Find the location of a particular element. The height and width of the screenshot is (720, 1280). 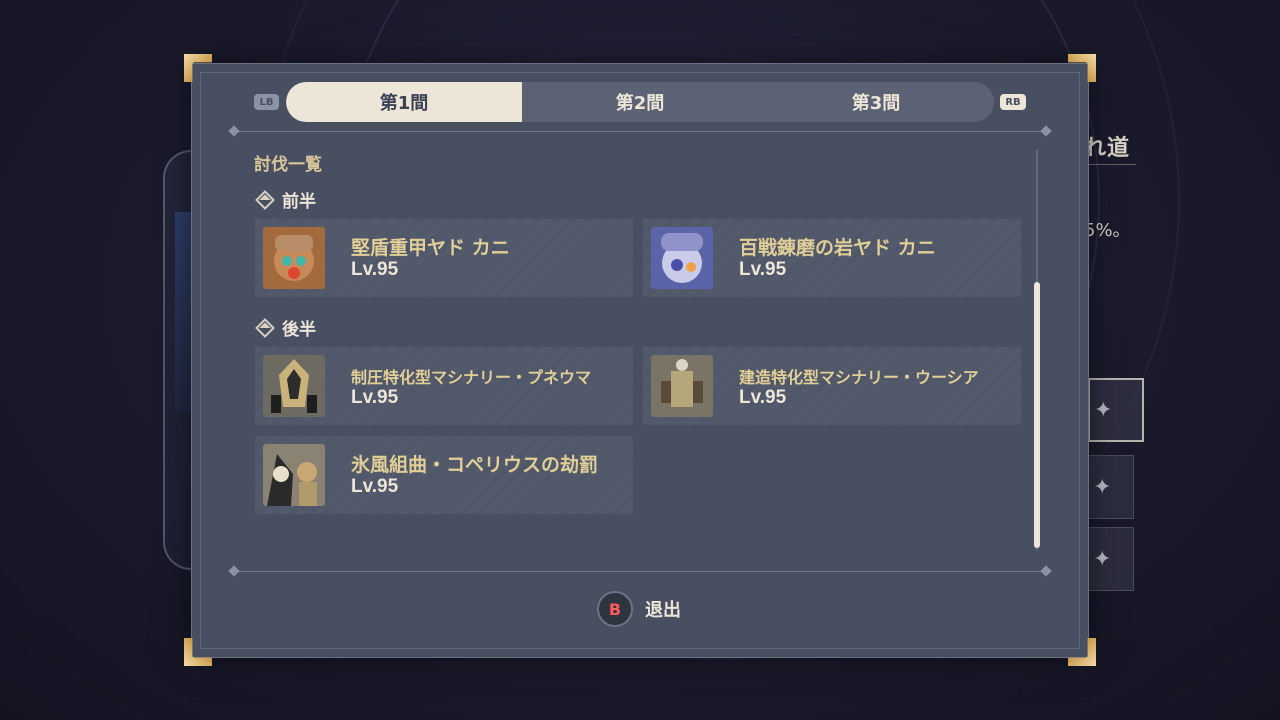

enemy-name: 氷風組曲・コペリウスの劫罰 is located at coordinates (475, 465).